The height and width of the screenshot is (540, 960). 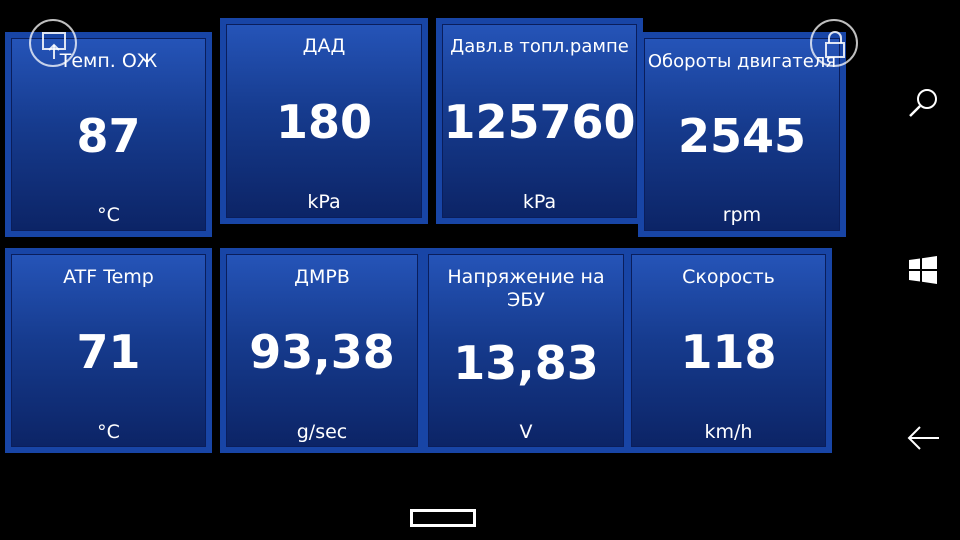 I want to click on screen-upload-button, so click(x=53, y=43).